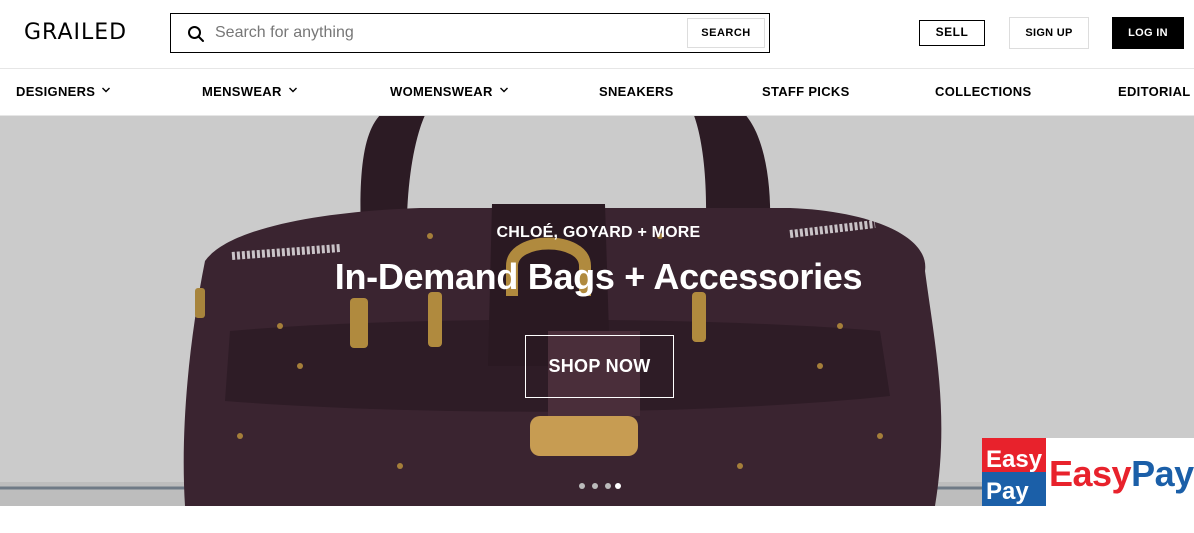 The image size is (1194, 533). Describe the element at coordinates (598, 232) in the screenshot. I see `hero-eyebrow: CHLOÉ, GOYARD + MORE` at that location.